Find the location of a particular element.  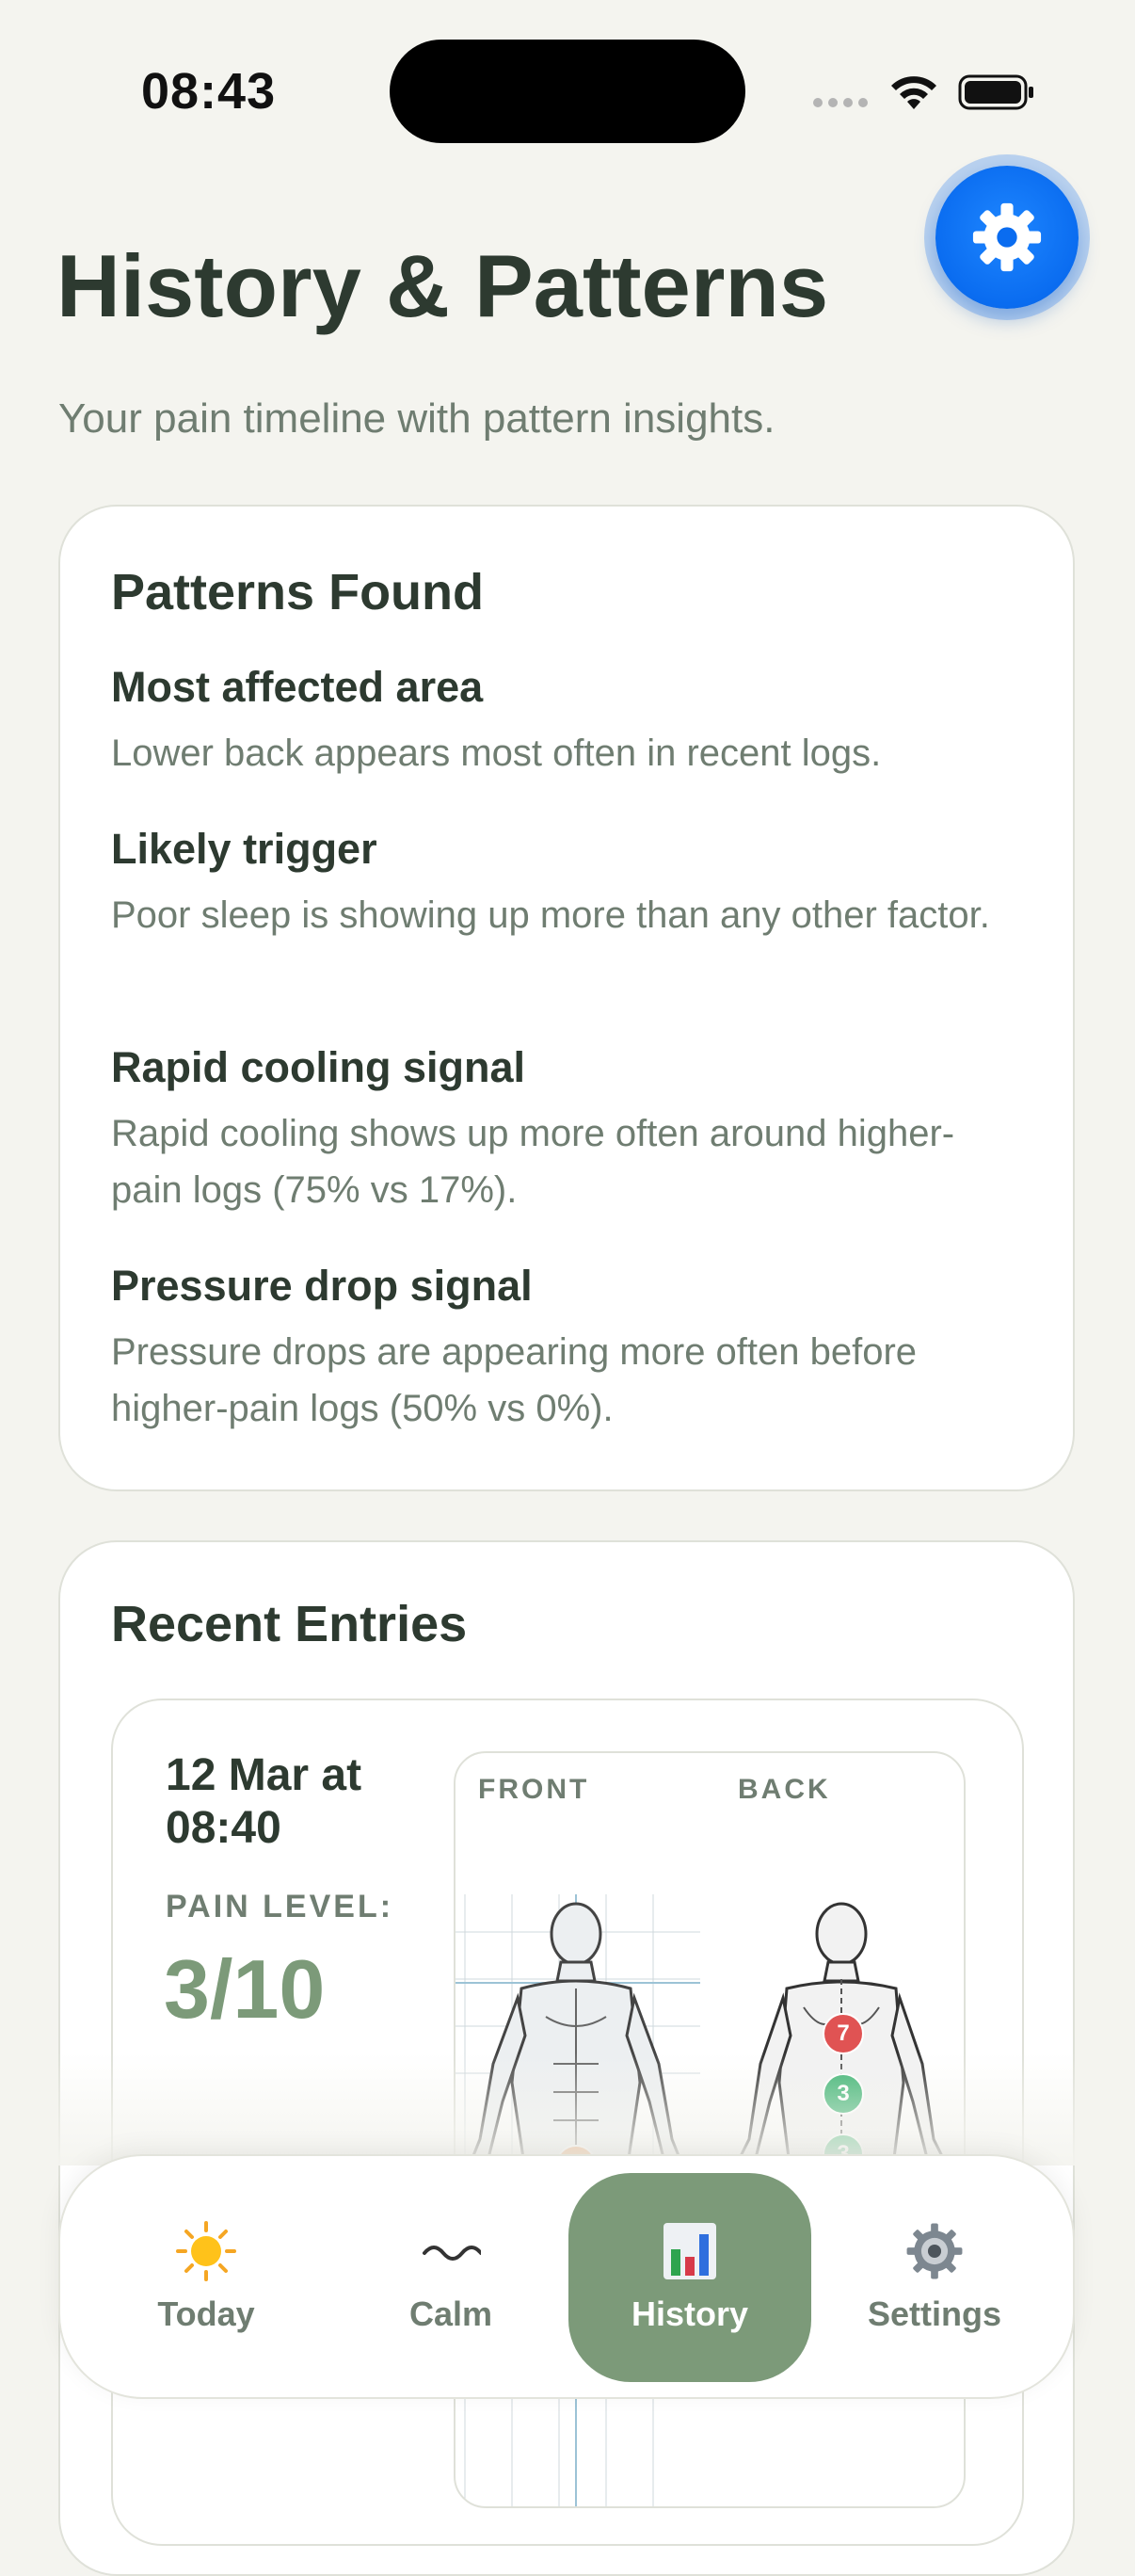

status-time: 08:43 is located at coordinates (209, 91).